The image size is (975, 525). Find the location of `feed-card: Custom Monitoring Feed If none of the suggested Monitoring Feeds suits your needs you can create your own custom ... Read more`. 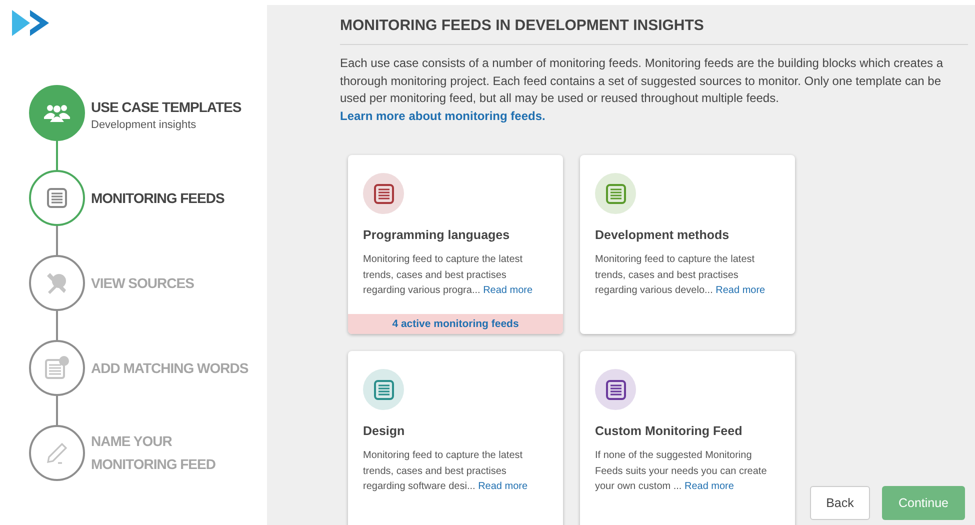

feed-card: Custom Monitoring Feed If none of the suggested Monitoring Feeds suits your needs you can create your own custom ... Read more is located at coordinates (687, 438).